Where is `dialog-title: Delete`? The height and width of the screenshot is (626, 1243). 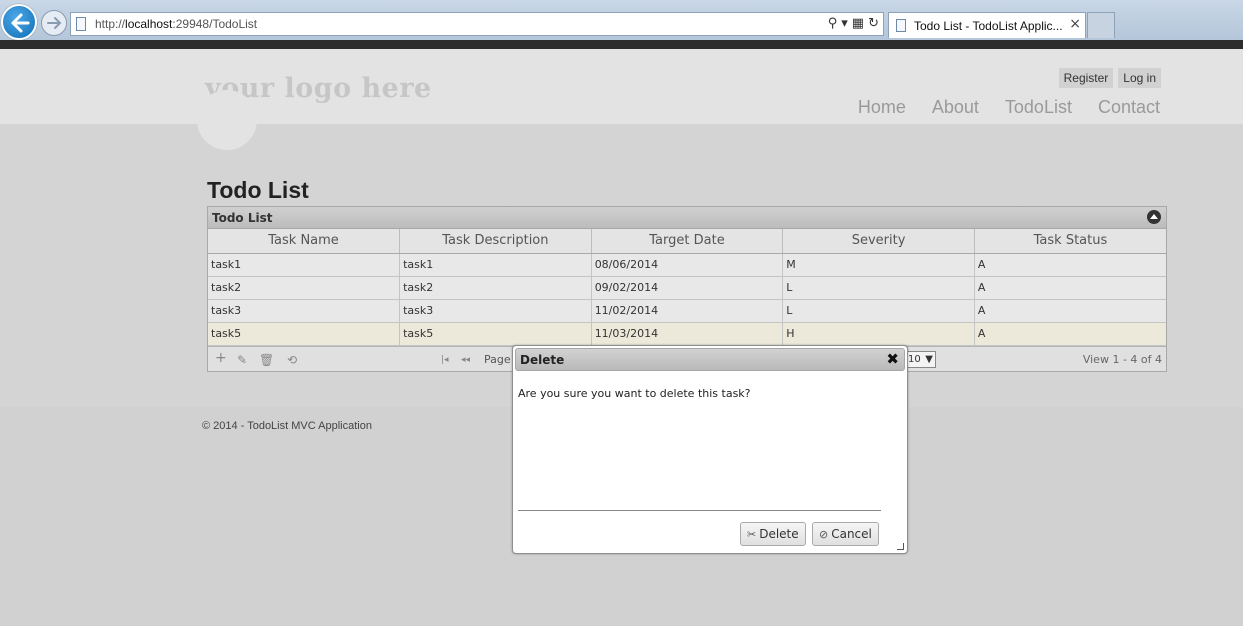 dialog-title: Delete is located at coordinates (542, 360).